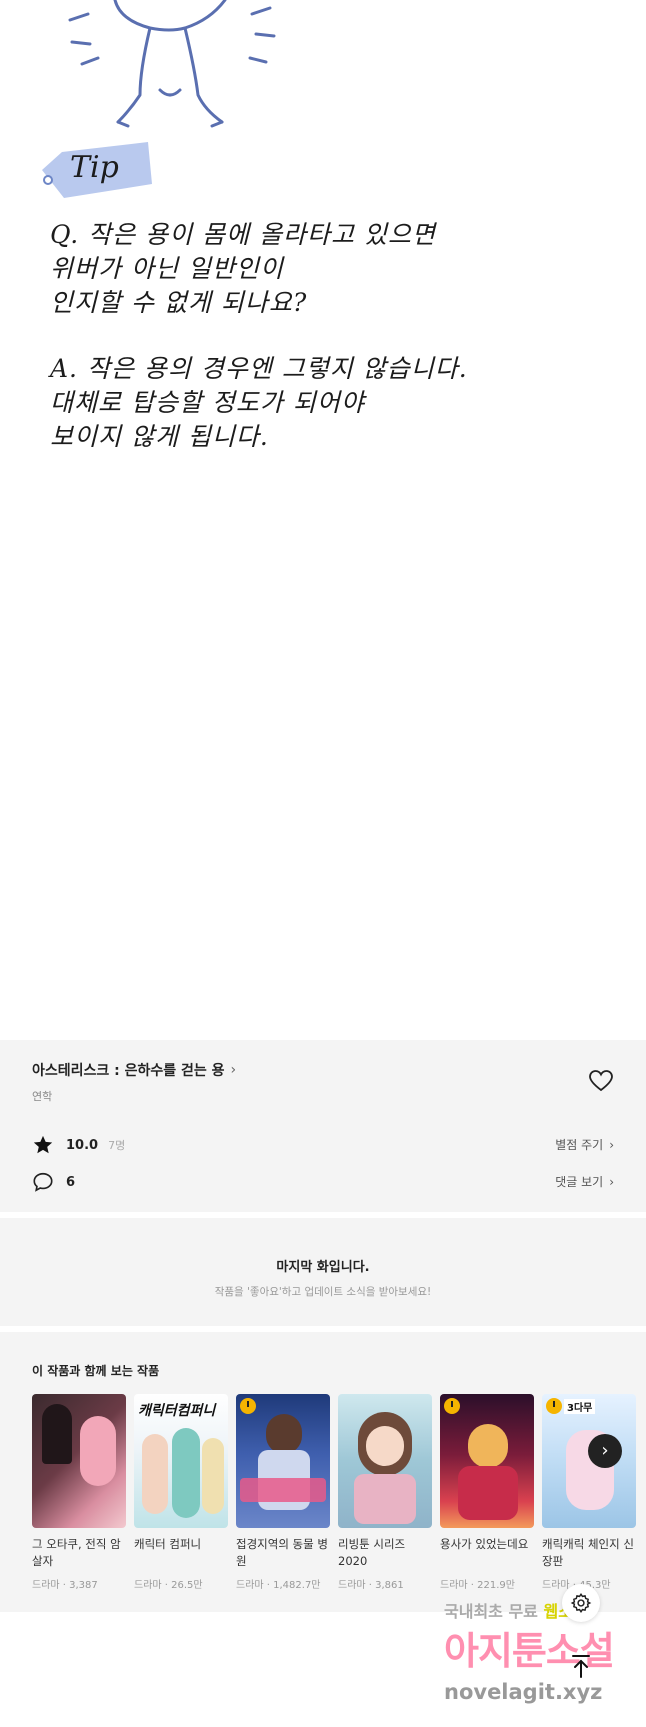 The image size is (646, 1727). What do you see at coordinates (177, 1411) in the screenshot?
I see `rec-cover-text: 캐릭터컴퍼니` at bounding box center [177, 1411].